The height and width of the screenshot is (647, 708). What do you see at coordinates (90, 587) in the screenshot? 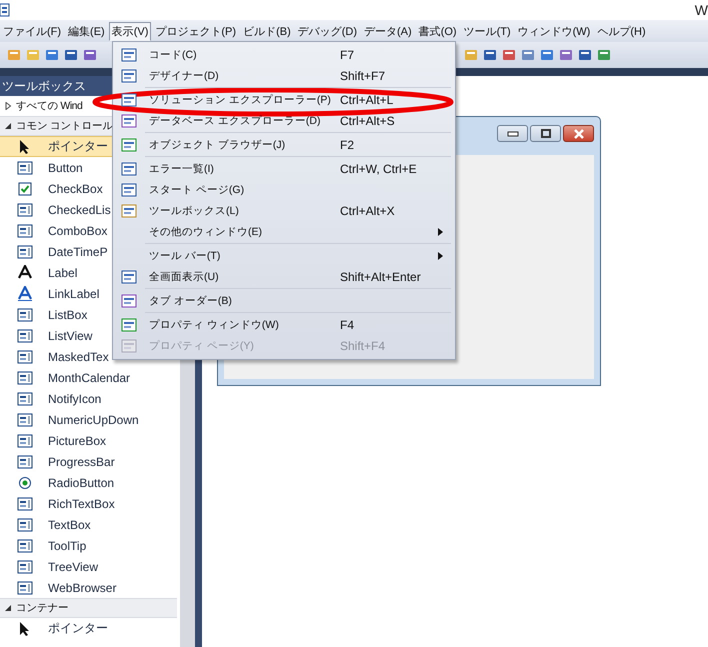
I see `toolbox-item: WebBrowser` at bounding box center [90, 587].